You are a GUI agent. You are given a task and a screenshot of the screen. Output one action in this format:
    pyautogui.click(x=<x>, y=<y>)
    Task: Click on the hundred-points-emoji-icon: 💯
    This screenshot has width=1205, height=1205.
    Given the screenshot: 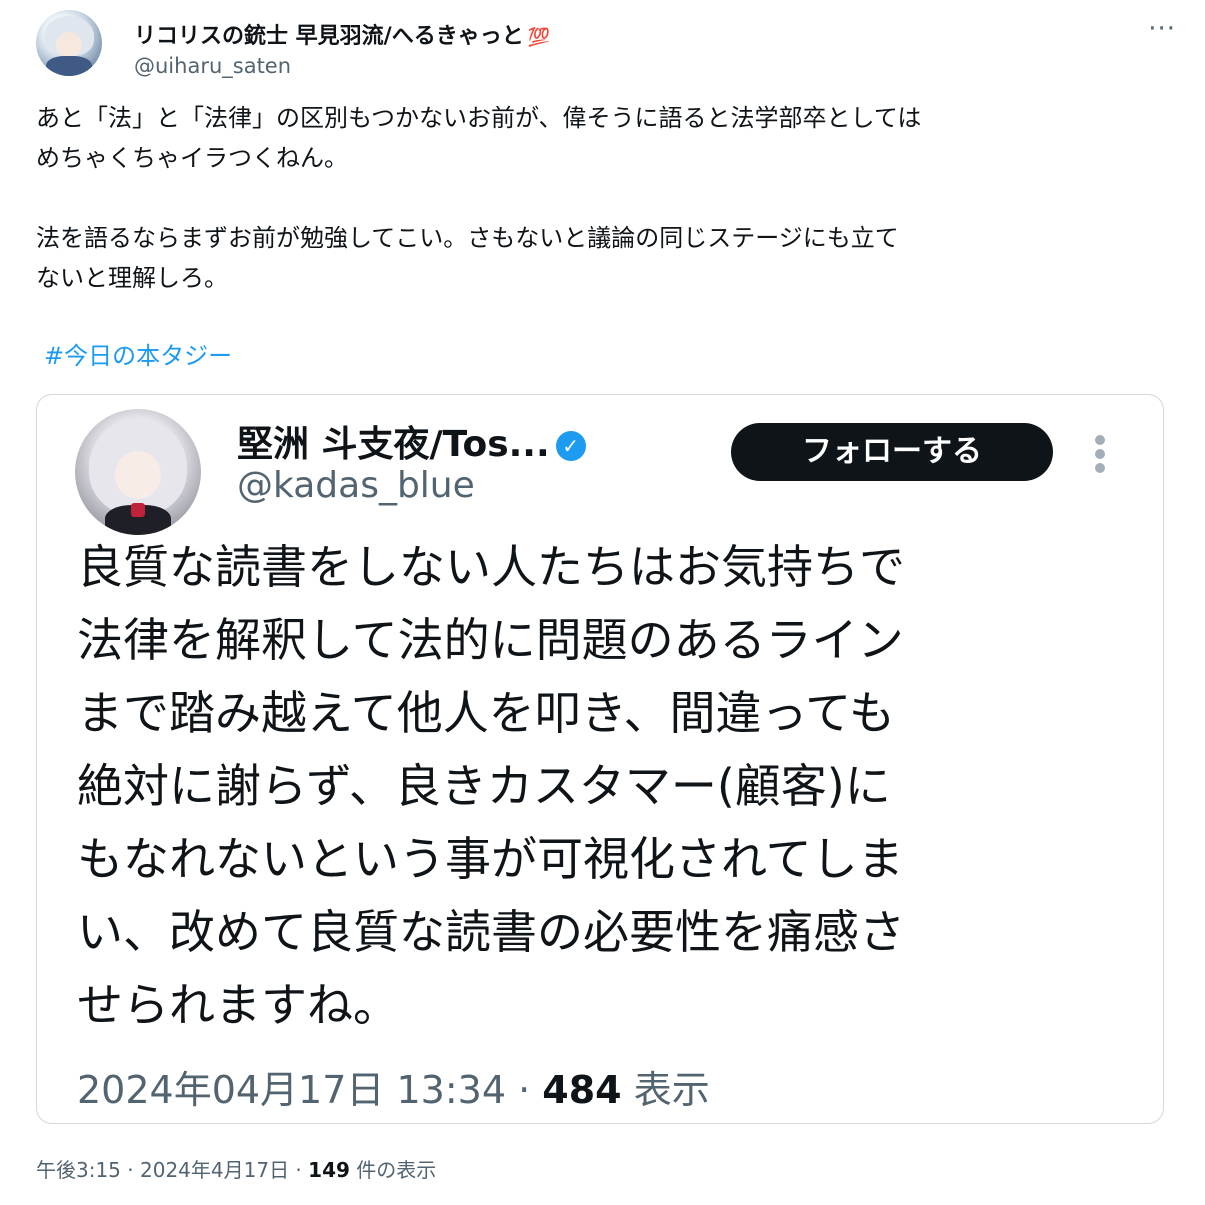 What is the action you would take?
    pyautogui.click(x=539, y=37)
    